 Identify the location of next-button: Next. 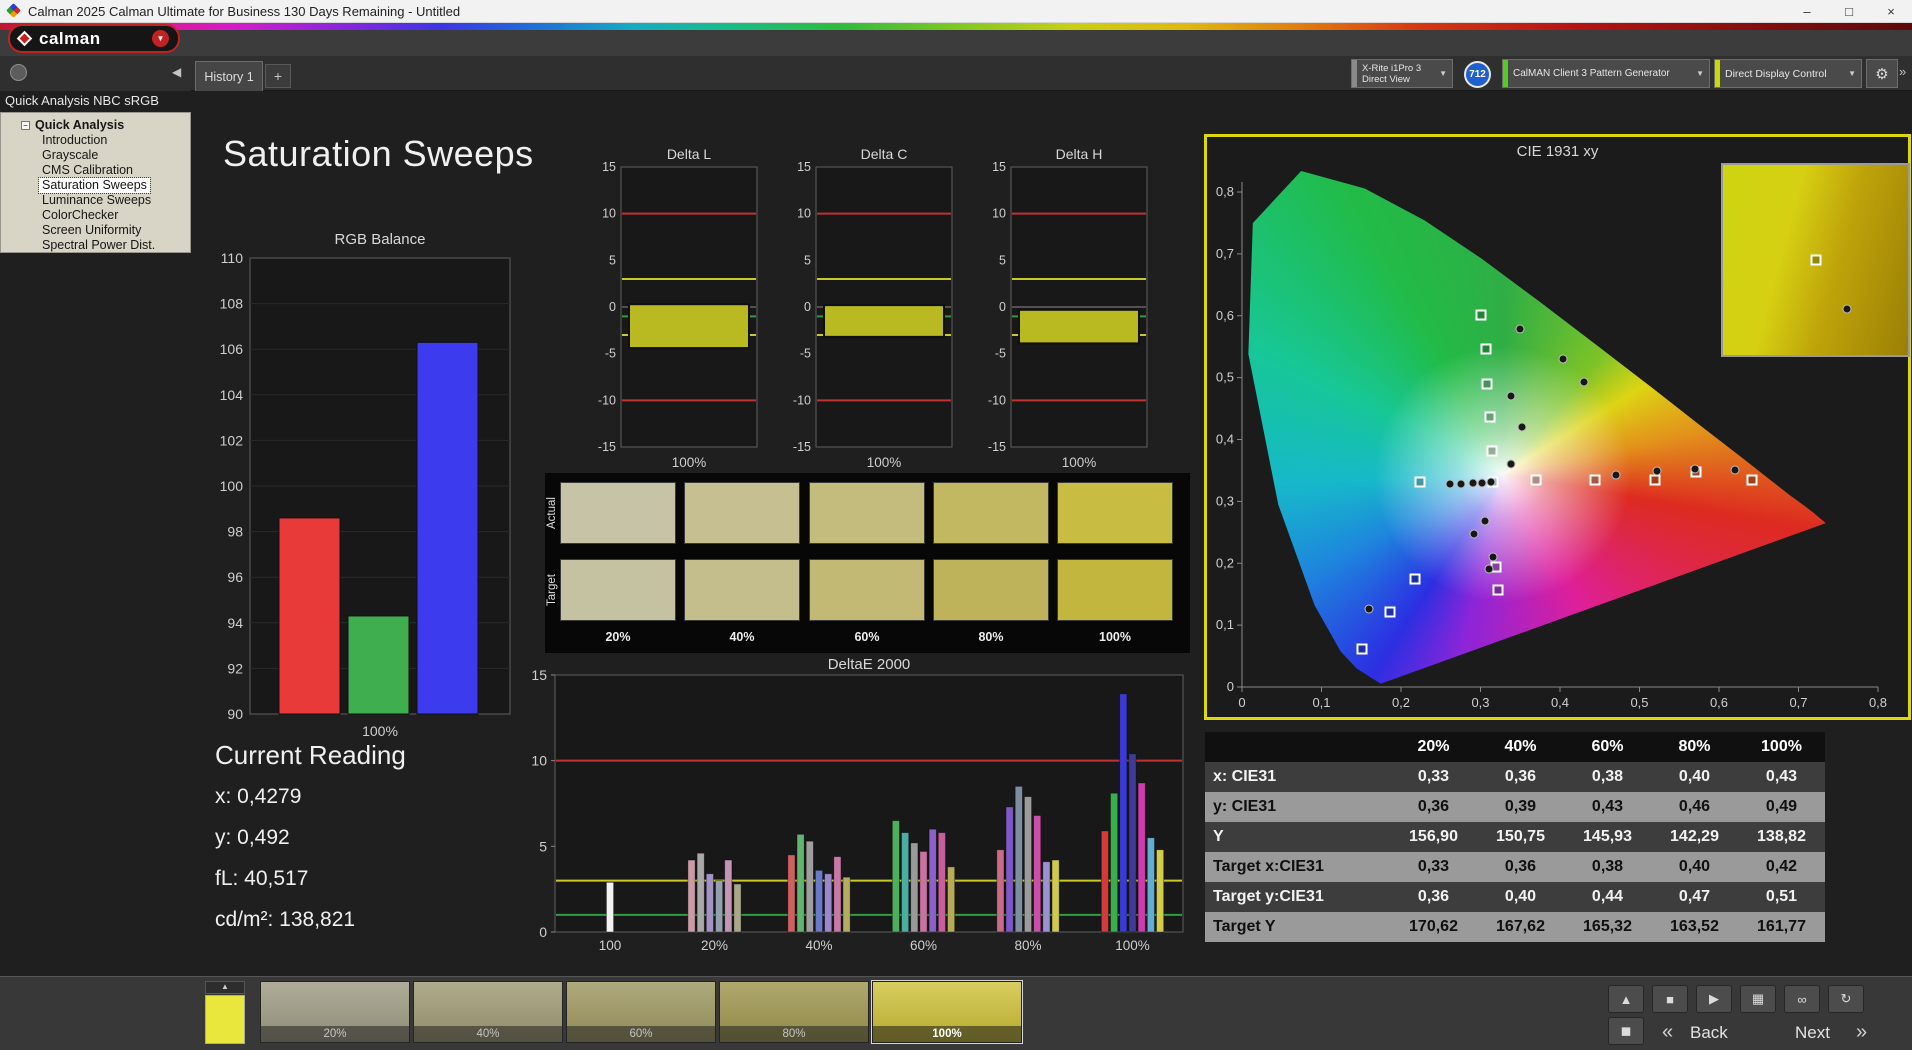
(1812, 1033).